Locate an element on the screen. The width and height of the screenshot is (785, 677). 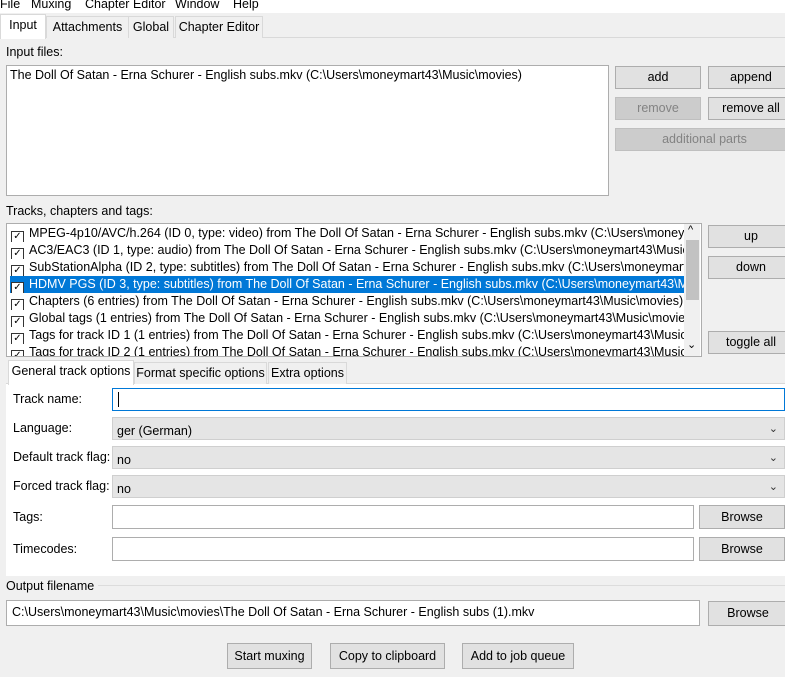
input-files-label: Input files: is located at coordinates (34, 52).